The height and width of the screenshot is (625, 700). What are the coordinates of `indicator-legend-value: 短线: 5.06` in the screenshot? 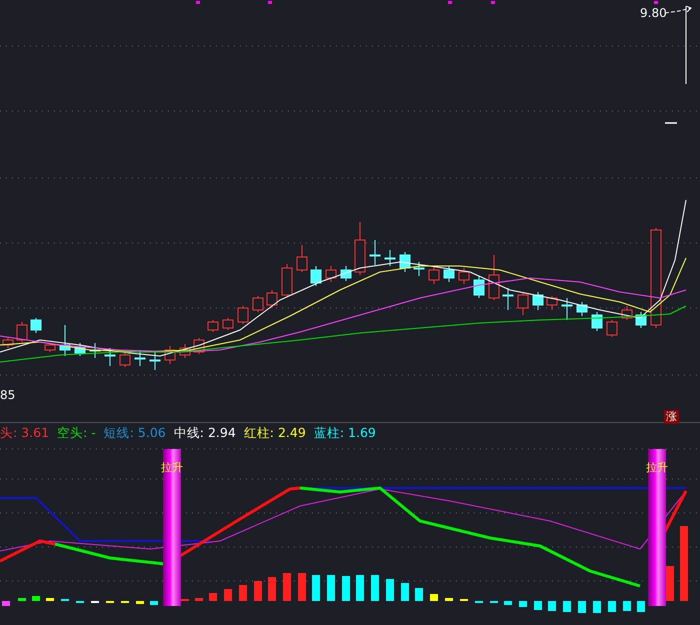 It's located at (135, 433).